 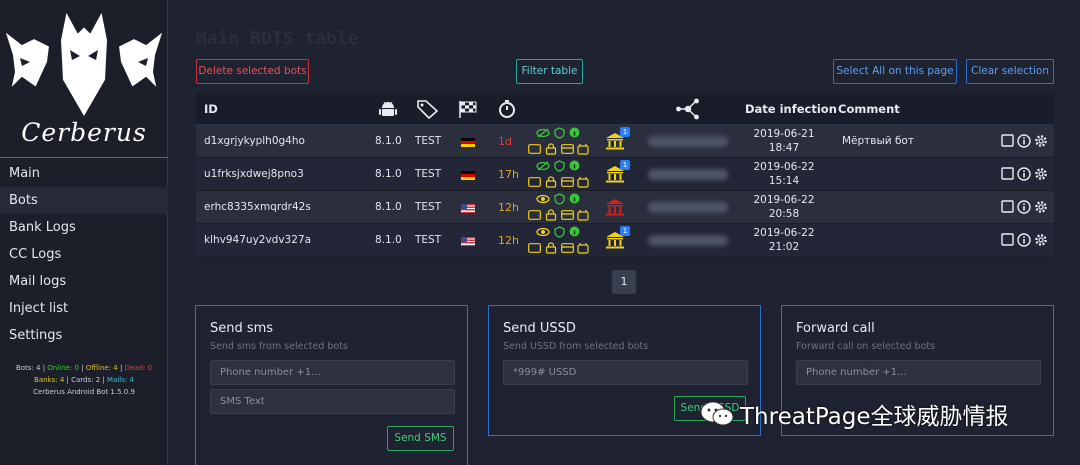 What do you see at coordinates (784, 134) in the screenshot?
I see `infection-day: 2019-06-21` at bounding box center [784, 134].